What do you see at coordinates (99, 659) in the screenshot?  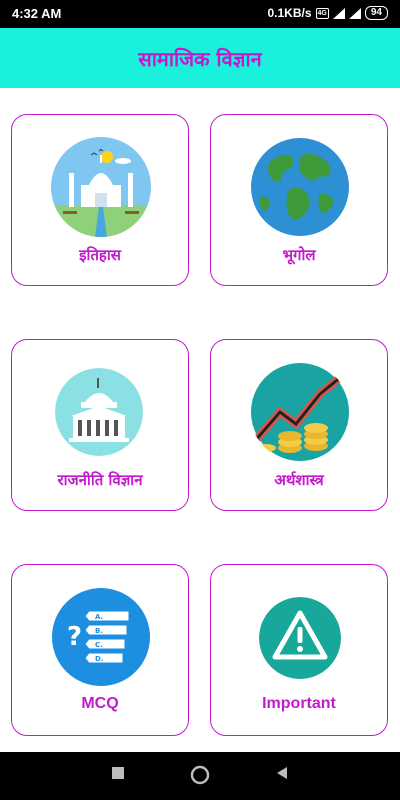 I see `svg-text: D.` at bounding box center [99, 659].